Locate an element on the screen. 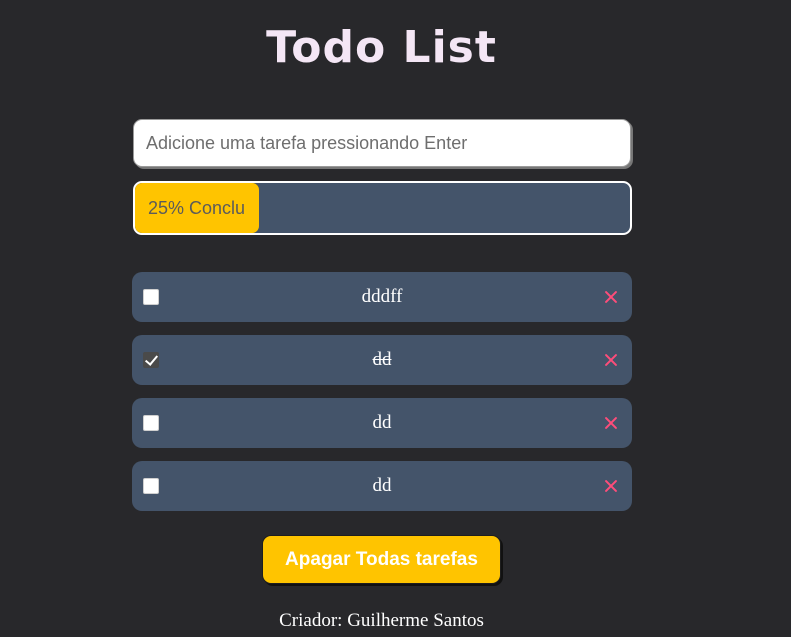 The height and width of the screenshot is (637, 791). task-item: dddff is located at coordinates (382, 297).